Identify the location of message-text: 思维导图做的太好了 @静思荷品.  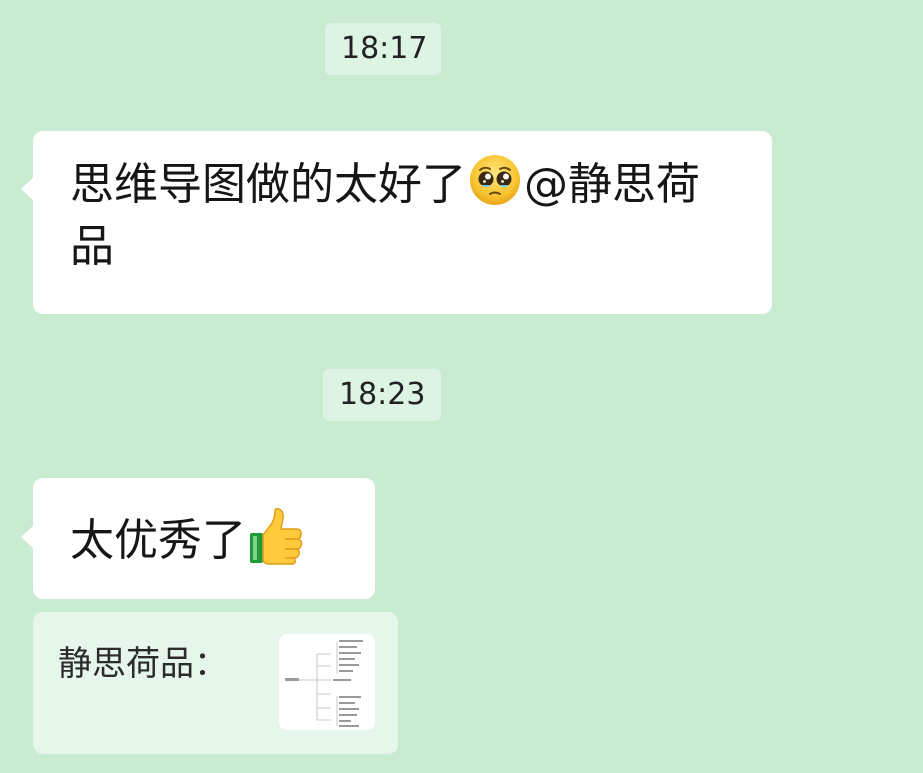
(386, 215).